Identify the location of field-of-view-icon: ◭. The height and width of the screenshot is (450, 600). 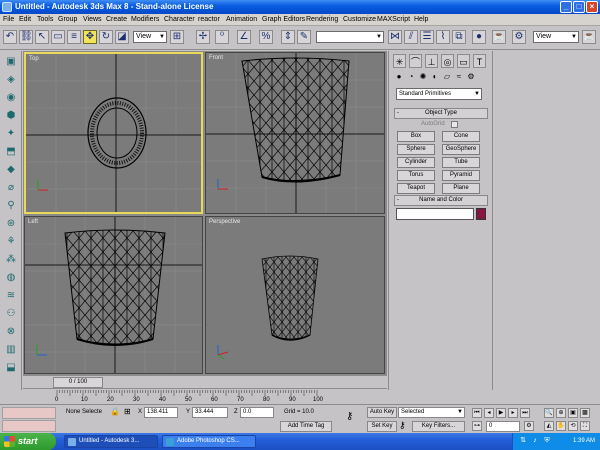
(549, 426).